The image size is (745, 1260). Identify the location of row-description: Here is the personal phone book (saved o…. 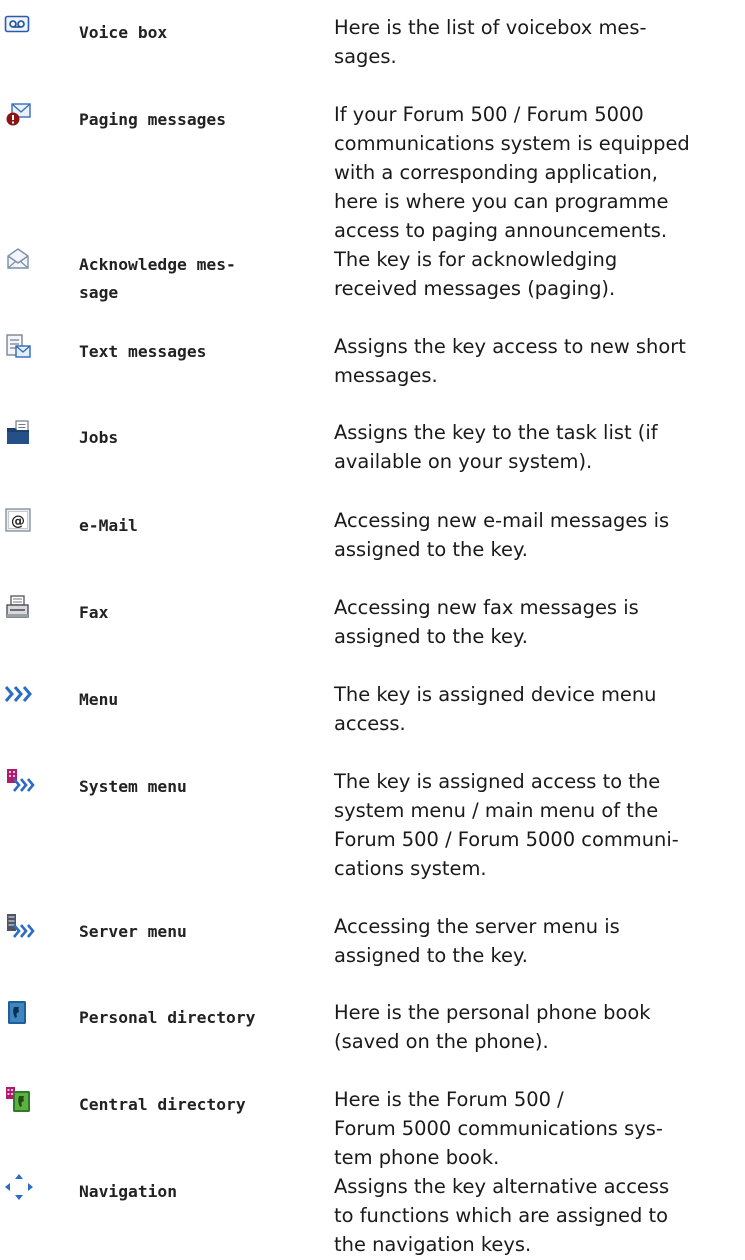
(492, 1027).